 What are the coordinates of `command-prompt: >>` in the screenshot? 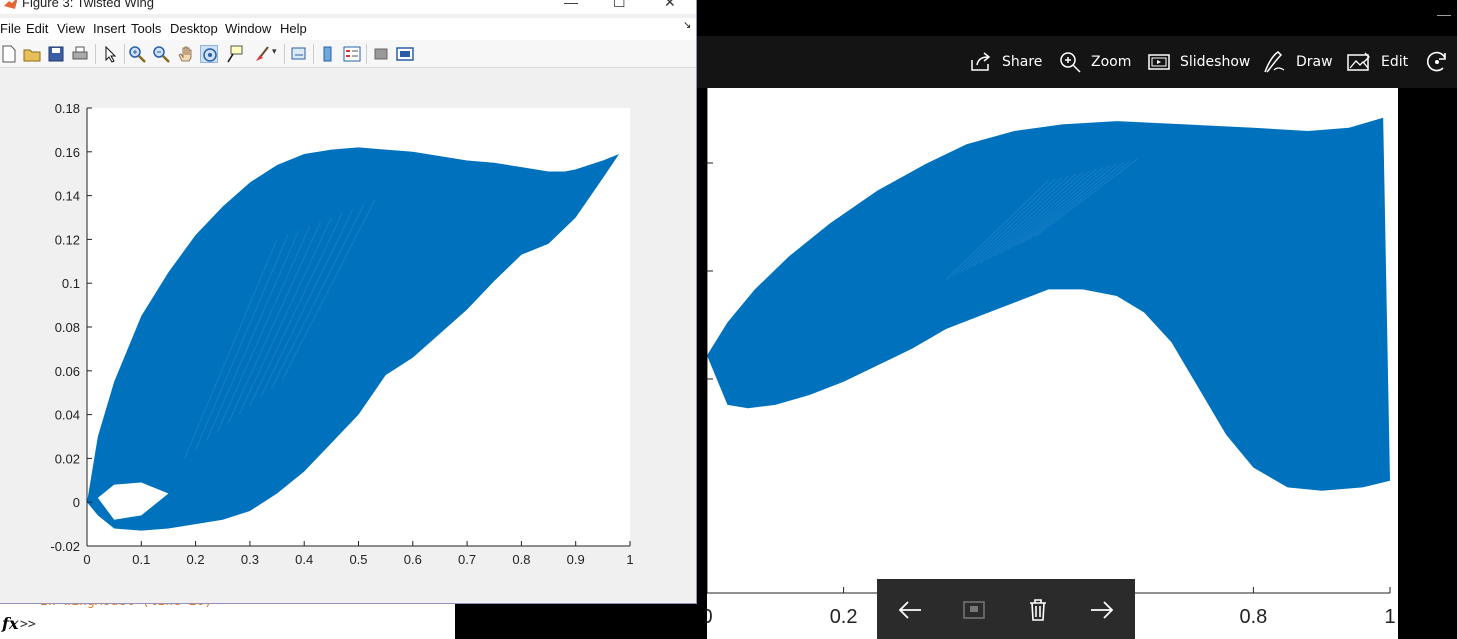 It's located at (28, 624).